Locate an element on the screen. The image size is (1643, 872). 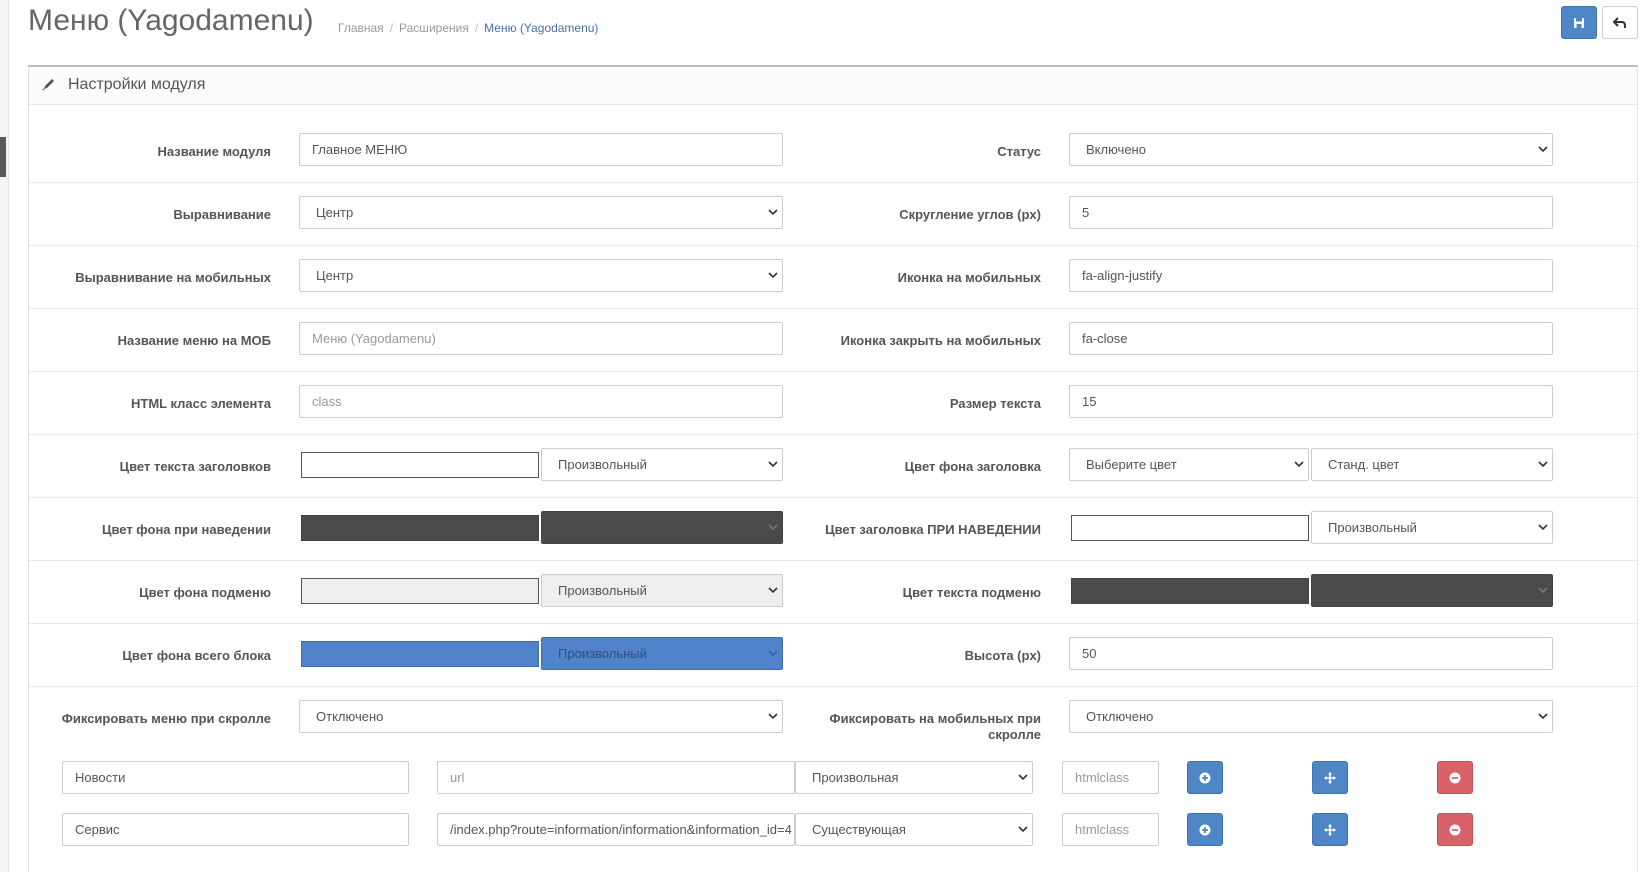
block-bg-color-mode-select: Произвольный is located at coordinates (662, 653).